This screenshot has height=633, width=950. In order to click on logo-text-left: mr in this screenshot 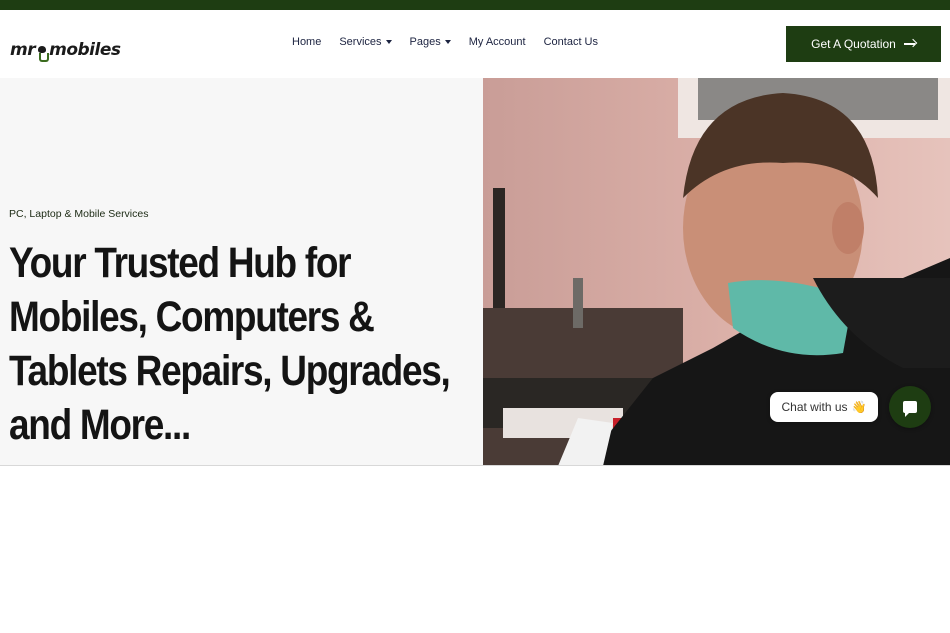, I will do `click(23, 50)`.